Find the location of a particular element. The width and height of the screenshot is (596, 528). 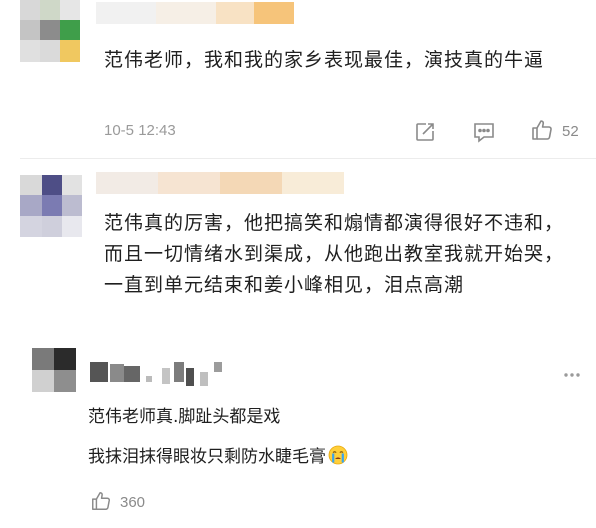

like-count: 360 is located at coordinates (133, 502).